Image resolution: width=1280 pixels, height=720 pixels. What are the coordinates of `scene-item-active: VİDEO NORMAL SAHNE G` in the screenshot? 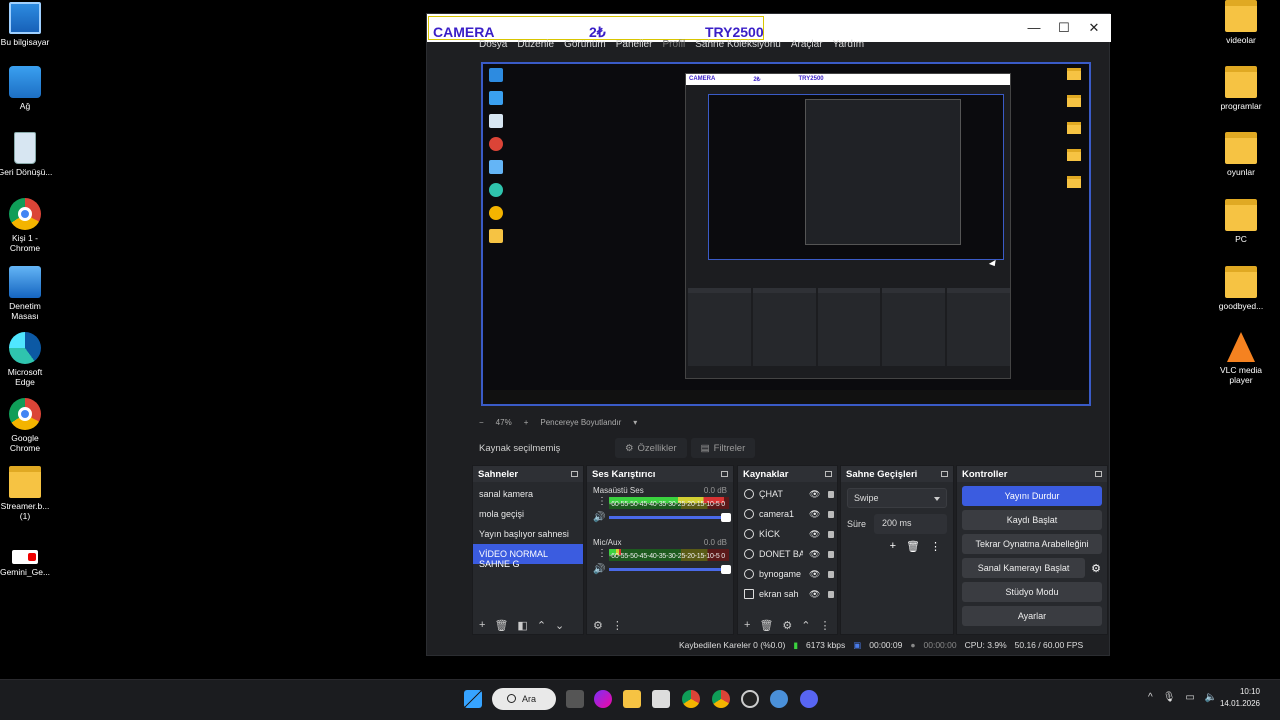 It's located at (528, 556).